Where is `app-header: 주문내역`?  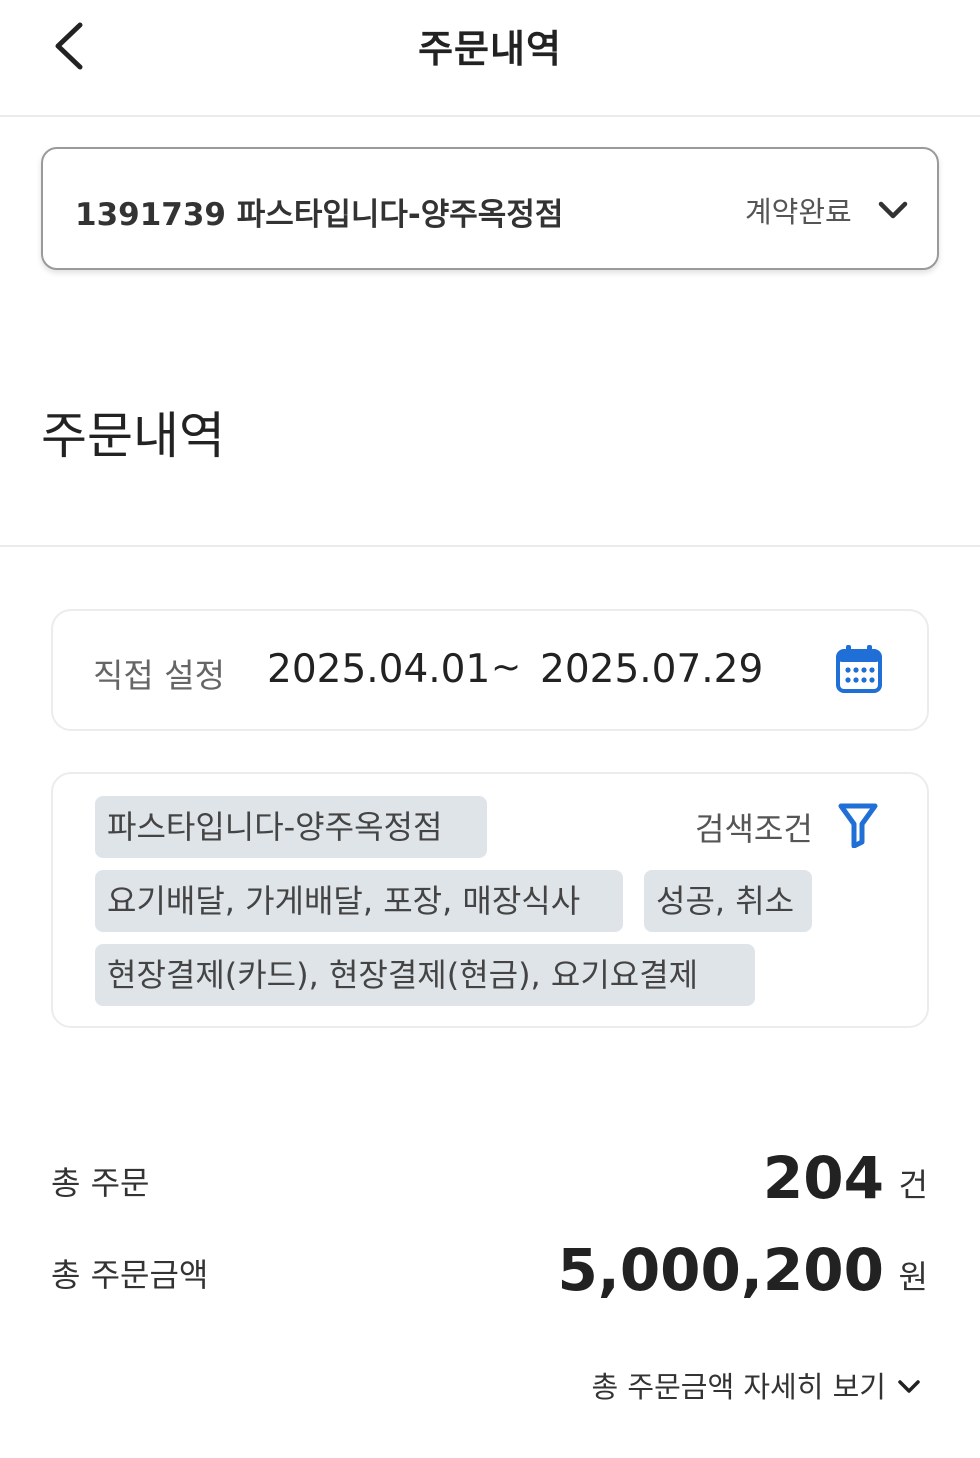
app-header: 주문내역 is located at coordinates (490, 58).